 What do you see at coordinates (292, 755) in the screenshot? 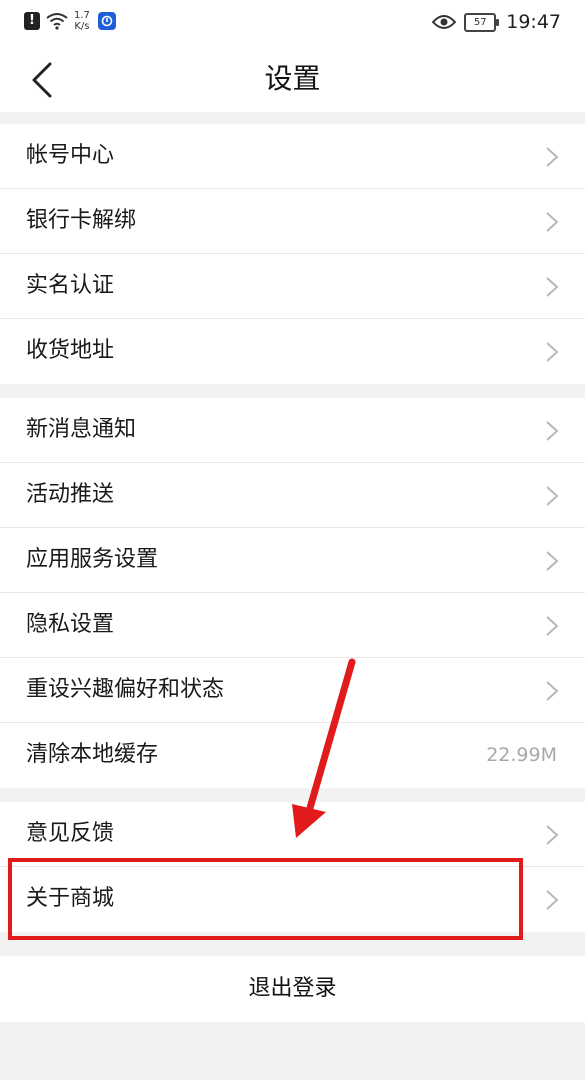
I see `settings-row-clear-local-cache: 清除本地缓存 22.99M` at bounding box center [292, 755].